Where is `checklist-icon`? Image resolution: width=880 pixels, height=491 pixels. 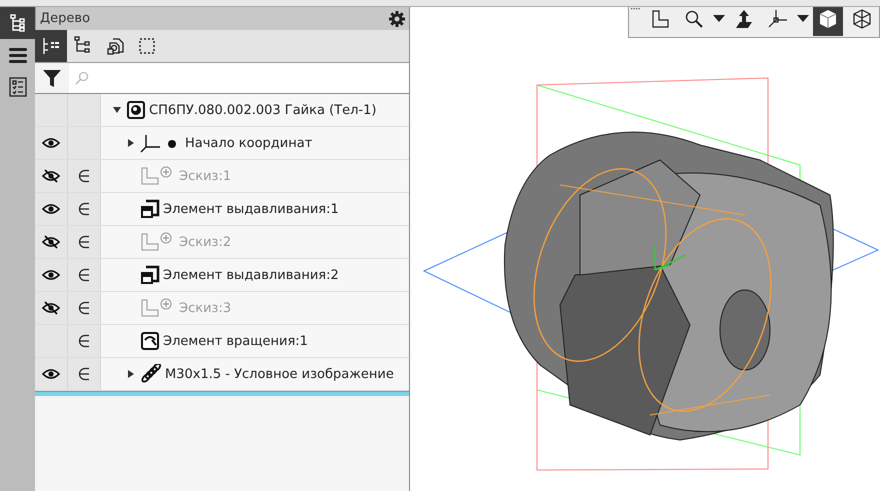 checklist-icon is located at coordinates (17, 87).